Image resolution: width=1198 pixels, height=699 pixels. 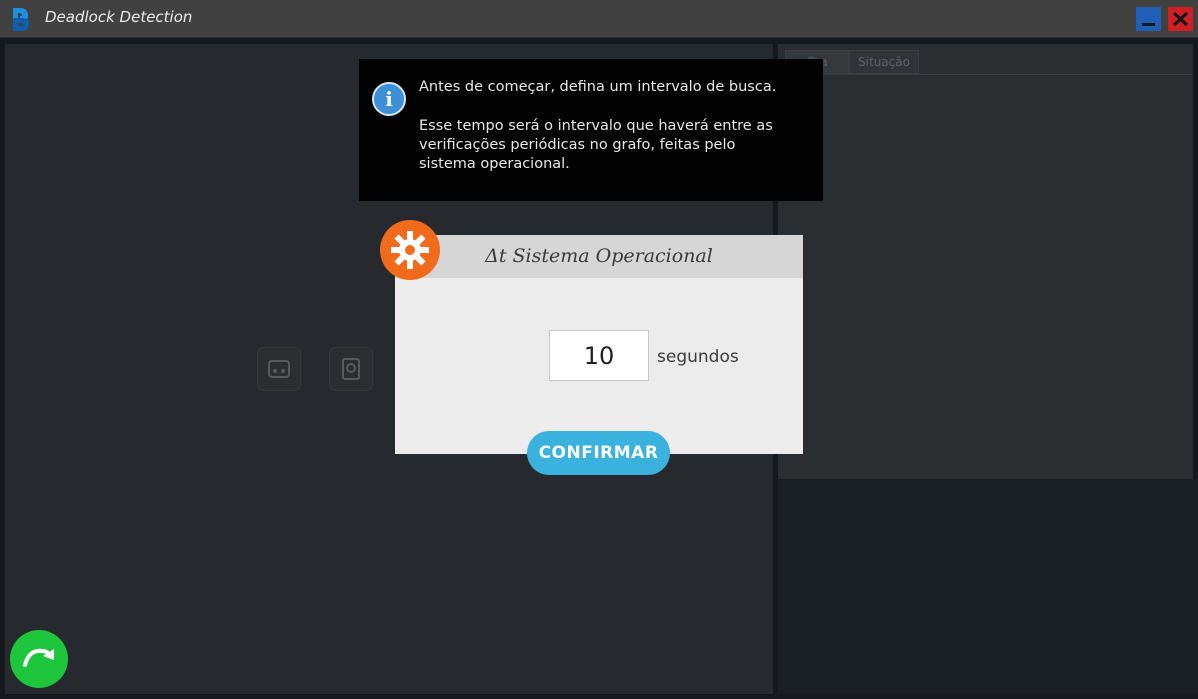 I want to click on dialog-header: Δt Sistema Operacional, so click(x=599, y=256).